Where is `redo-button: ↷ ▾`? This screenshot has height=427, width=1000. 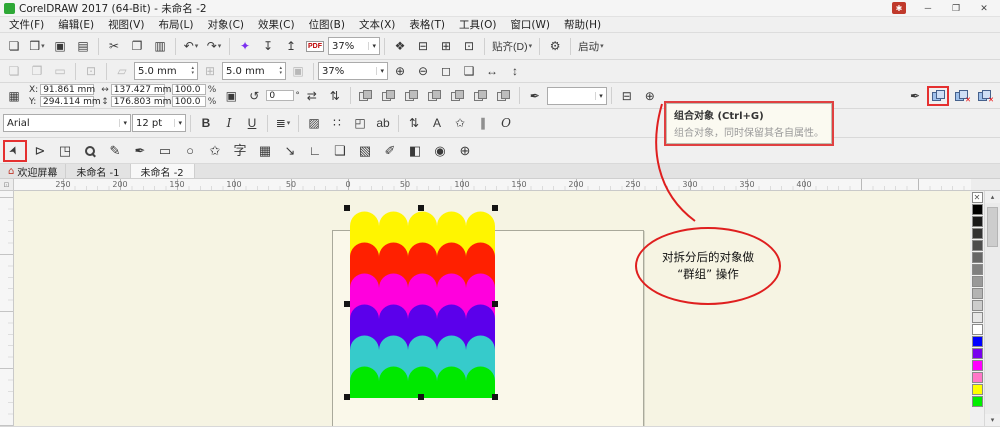
redo-button: ↷ ▾ is located at coordinates (214, 46).